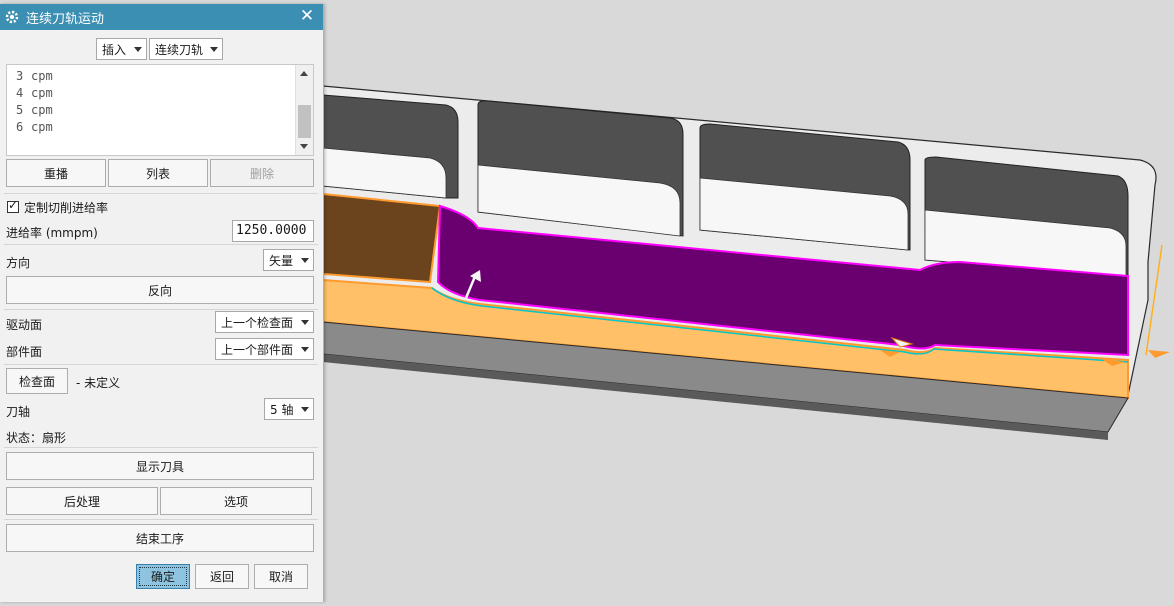  What do you see at coordinates (34, 93) in the screenshot?
I see `list-item: 4 cpm` at bounding box center [34, 93].